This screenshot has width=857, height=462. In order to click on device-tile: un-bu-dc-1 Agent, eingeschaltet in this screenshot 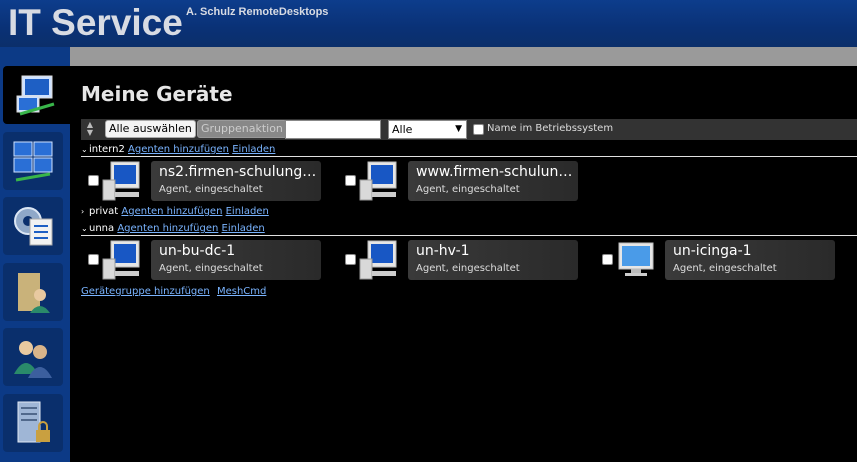, I will do `click(206, 260)`.